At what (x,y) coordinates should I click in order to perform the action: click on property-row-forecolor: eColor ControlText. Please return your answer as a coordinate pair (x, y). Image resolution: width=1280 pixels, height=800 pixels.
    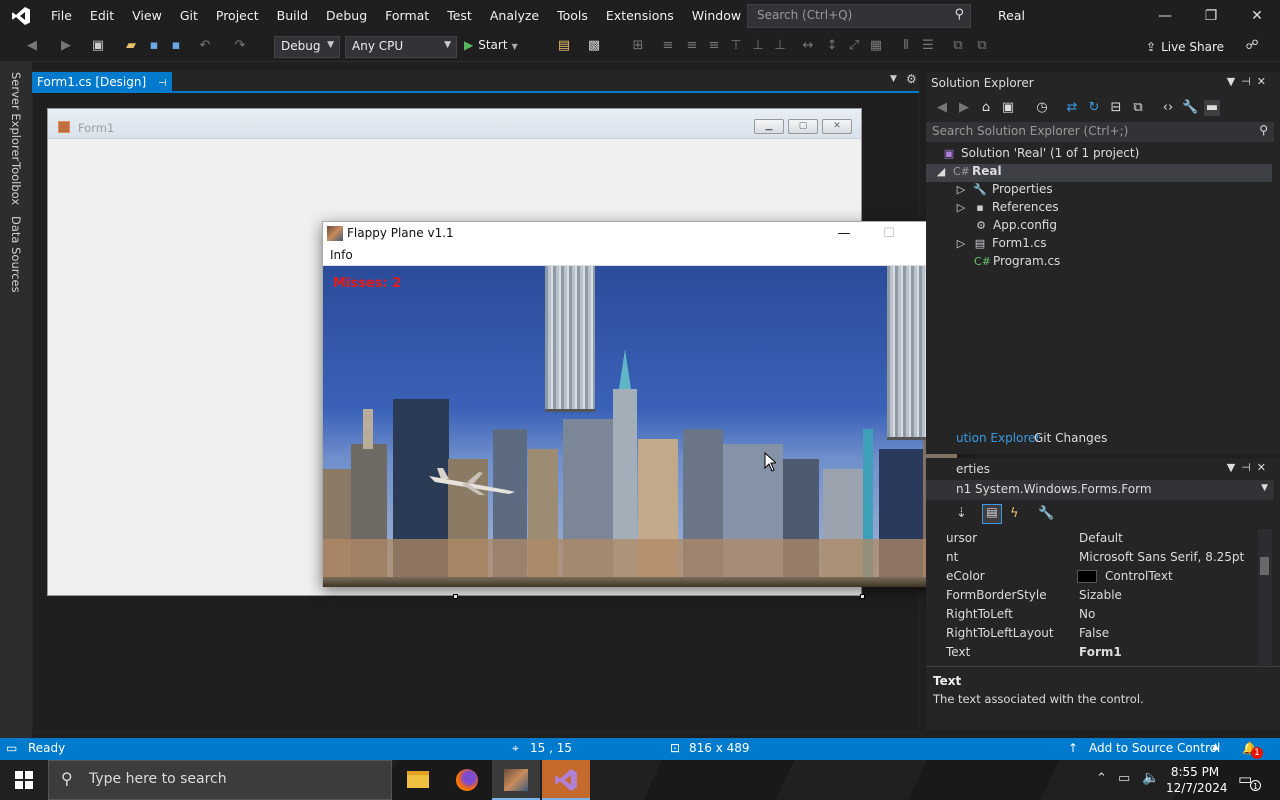
    Looking at the image, I should click on (1091, 576).